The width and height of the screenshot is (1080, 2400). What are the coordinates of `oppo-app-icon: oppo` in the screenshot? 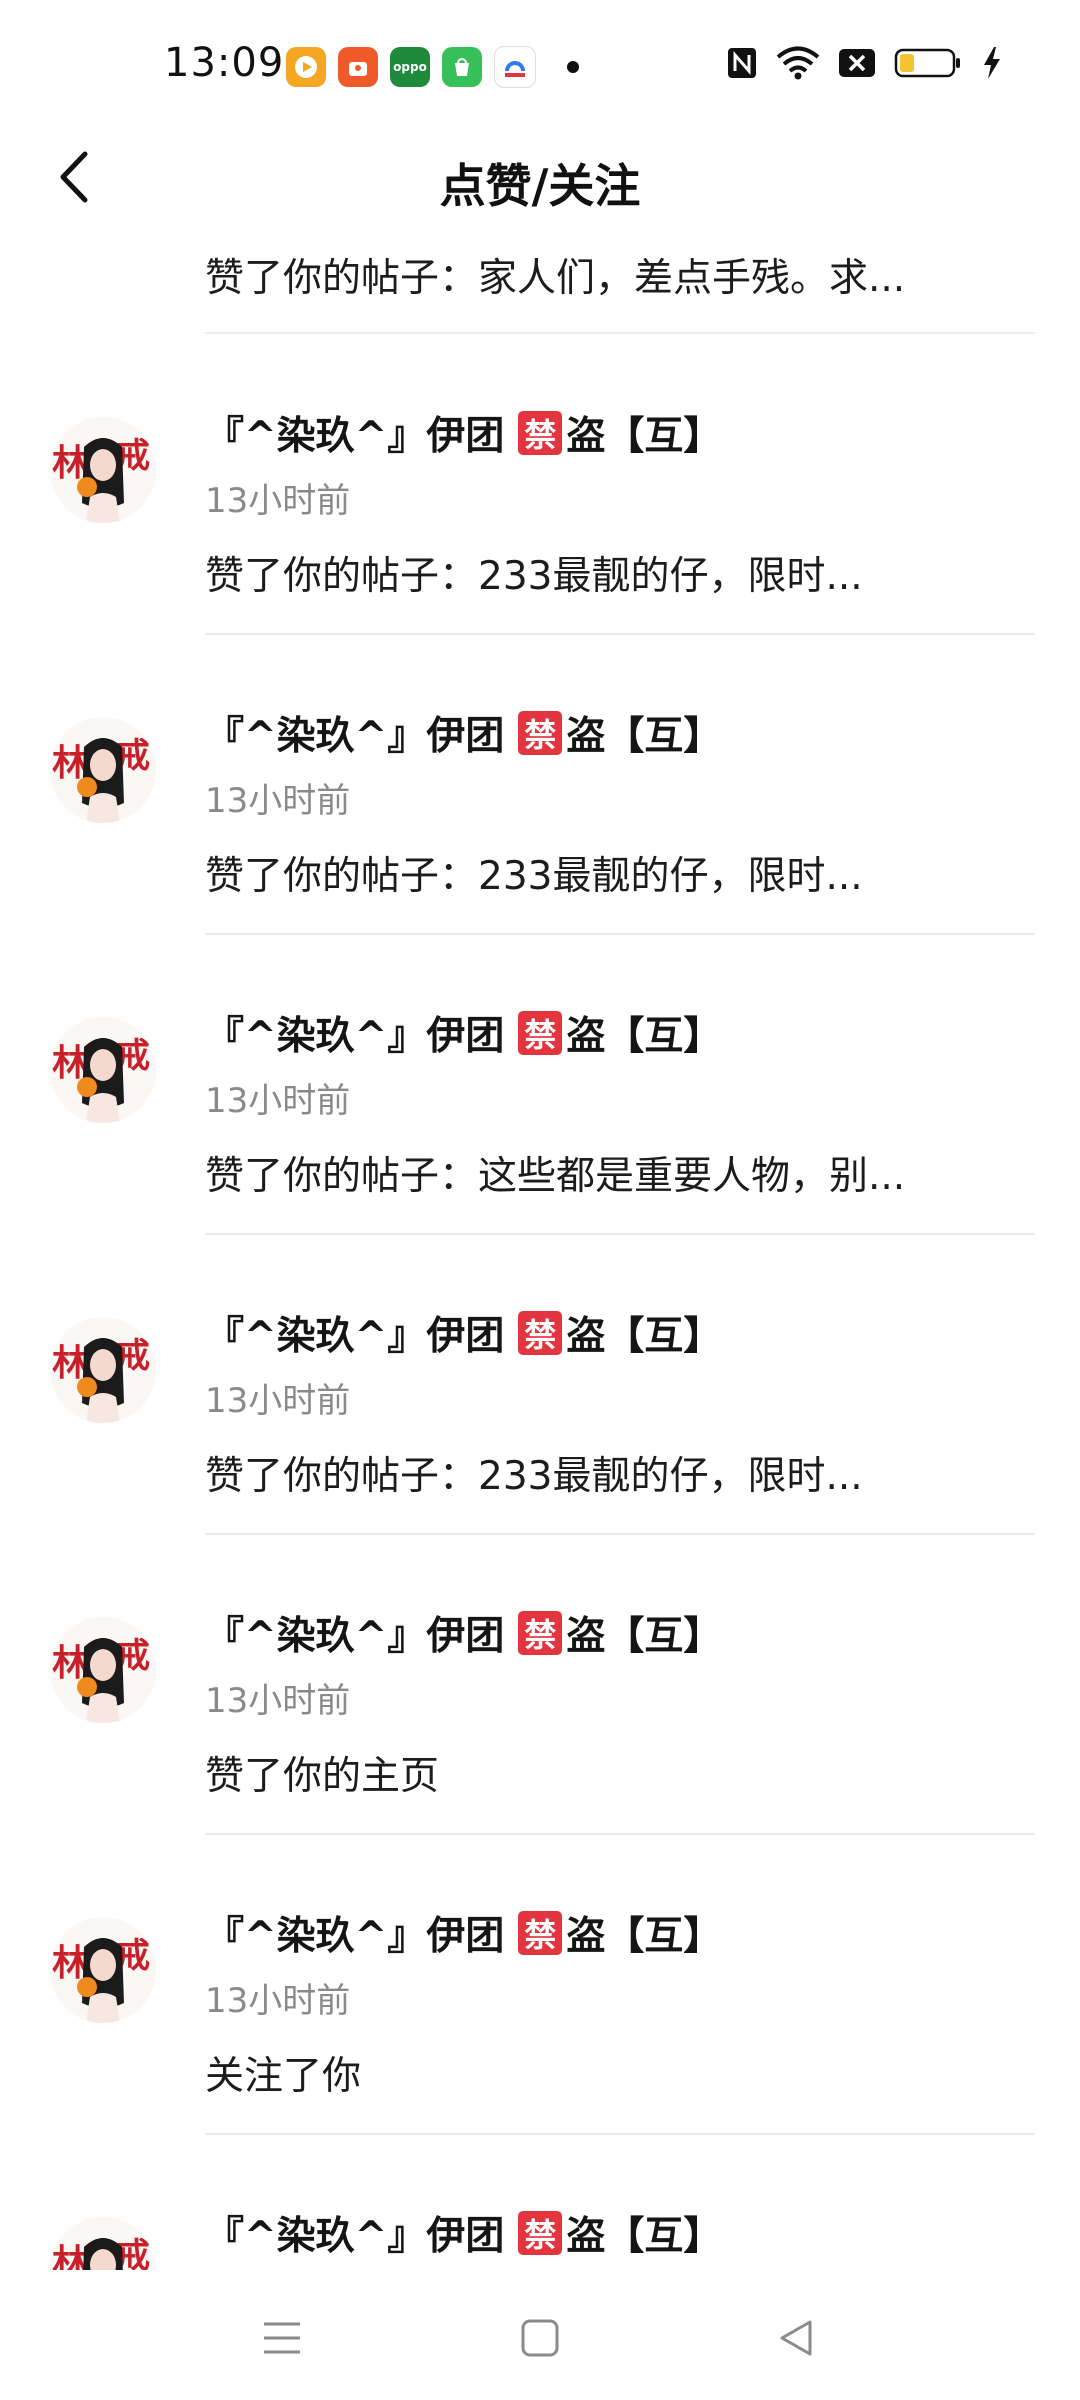 It's located at (410, 67).